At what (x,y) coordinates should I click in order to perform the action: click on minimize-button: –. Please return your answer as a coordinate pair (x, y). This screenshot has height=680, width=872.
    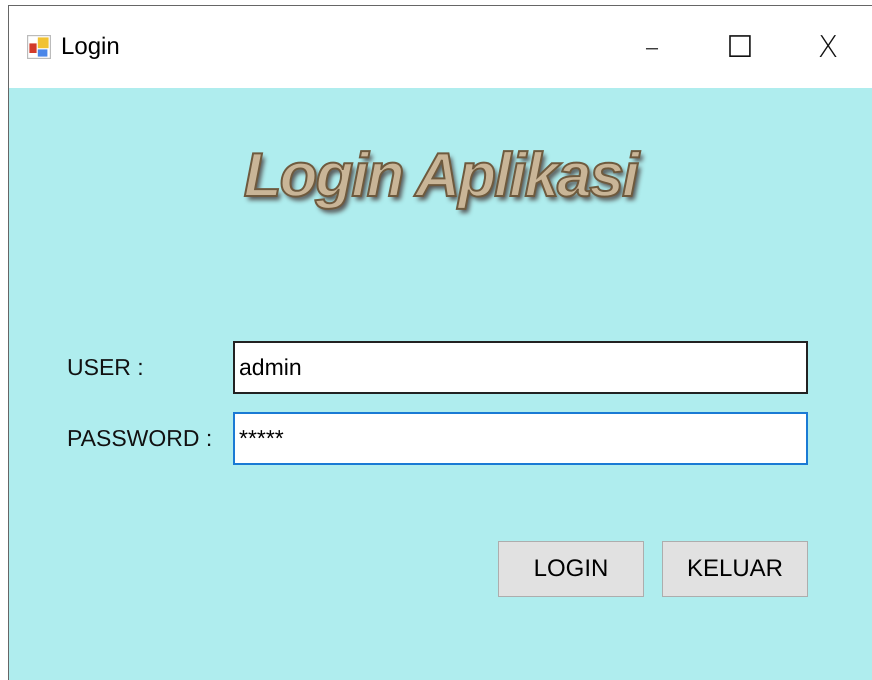
    Looking at the image, I should click on (652, 47).